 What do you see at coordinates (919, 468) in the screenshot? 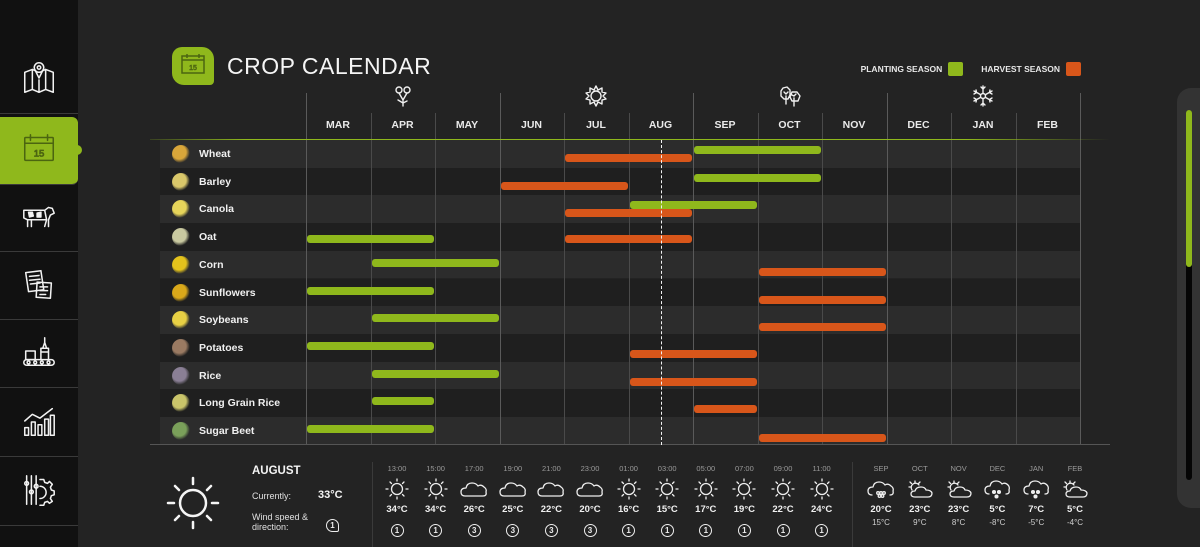
I see `forecast-month: OCT` at bounding box center [919, 468].